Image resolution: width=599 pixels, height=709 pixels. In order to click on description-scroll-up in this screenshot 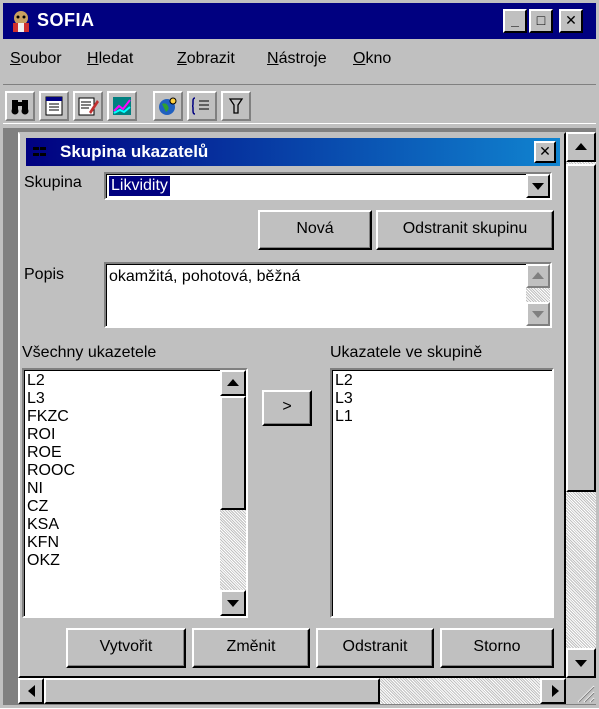, I will do `click(538, 276)`.